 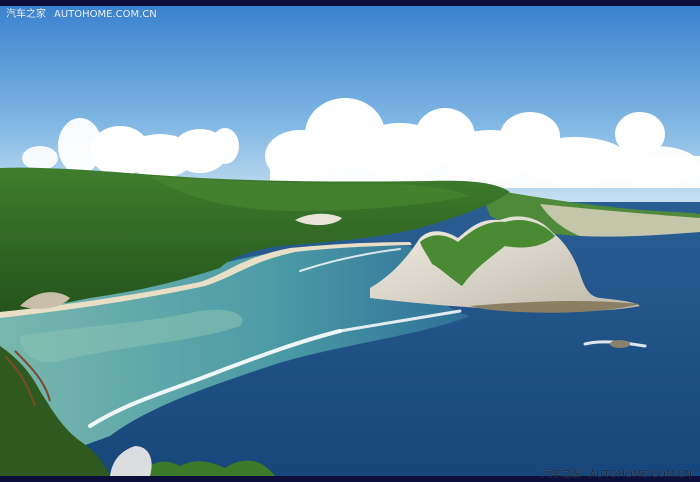 I want to click on watermark-bottom: 汽车之家 AUTOHOME.COM.CN, so click(x=616, y=472).